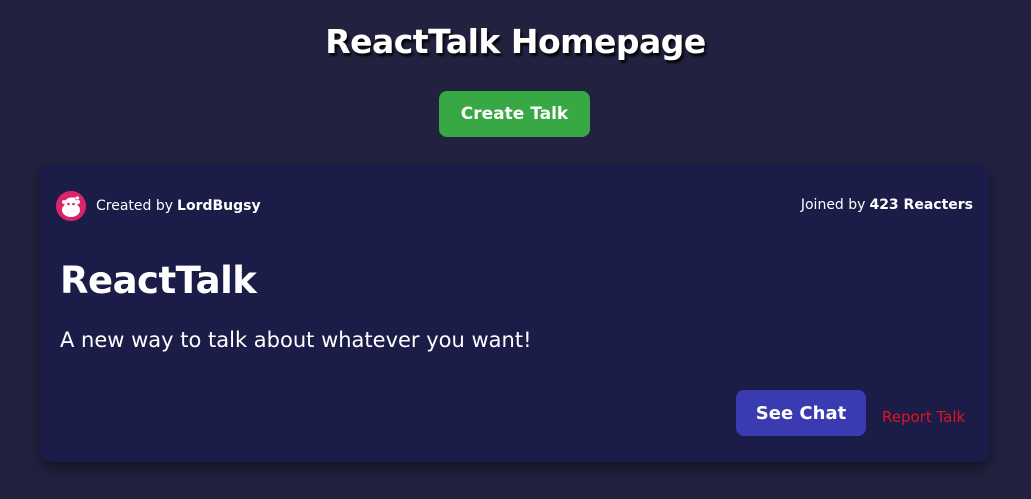 Image resolution: width=1031 pixels, height=499 pixels. What do you see at coordinates (515, 41) in the screenshot?
I see `page-title: ReactTalk Homepage` at bounding box center [515, 41].